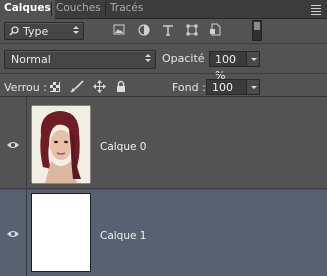 Image resolution: width=327 pixels, height=276 pixels. I want to click on lock-move-icon, so click(99, 86).